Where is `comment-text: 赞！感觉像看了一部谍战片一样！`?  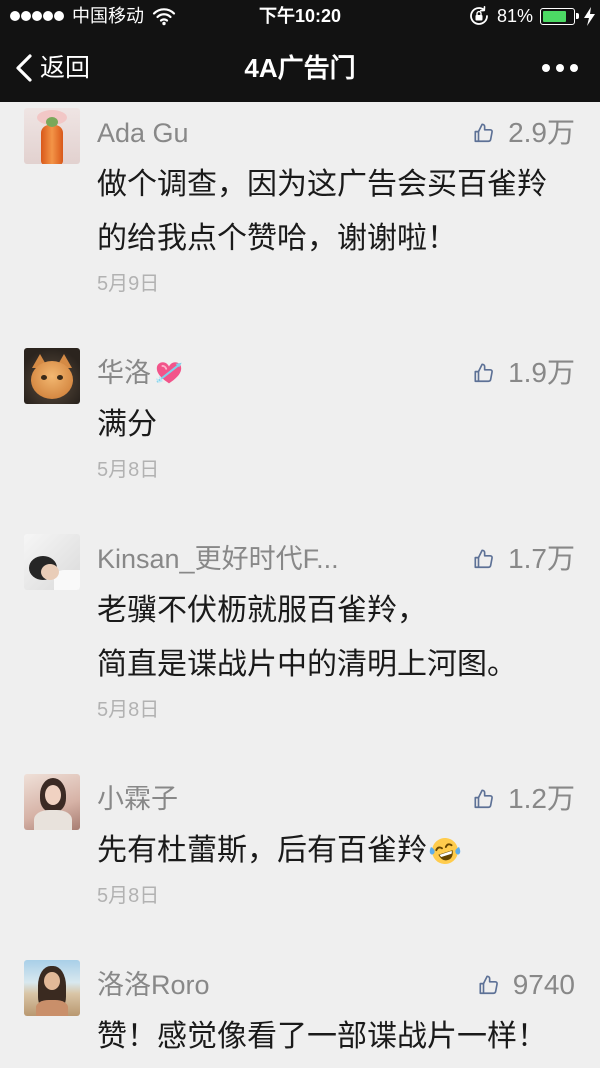
comment-text: 赞！感觉像看了一部谍战片一样！ is located at coordinates (336, 1037).